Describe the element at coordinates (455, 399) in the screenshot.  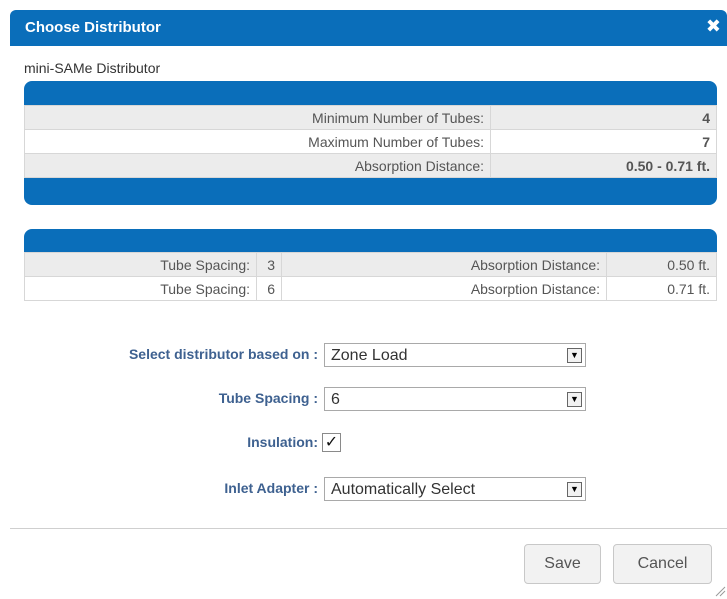
I see `tube-spacing-dropdown: 6 ▼` at that location.